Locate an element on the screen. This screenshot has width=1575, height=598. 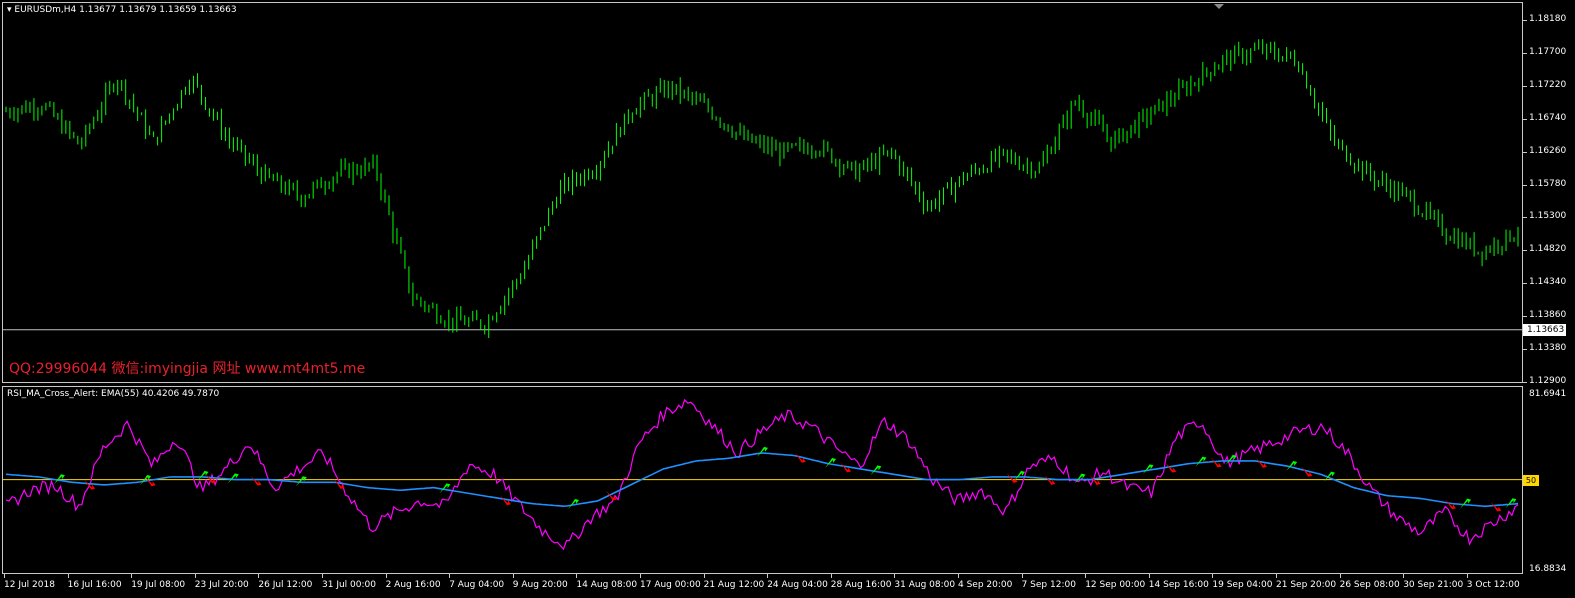
price-axis-label: 1.14820 is located at coordinates (1548, 249).